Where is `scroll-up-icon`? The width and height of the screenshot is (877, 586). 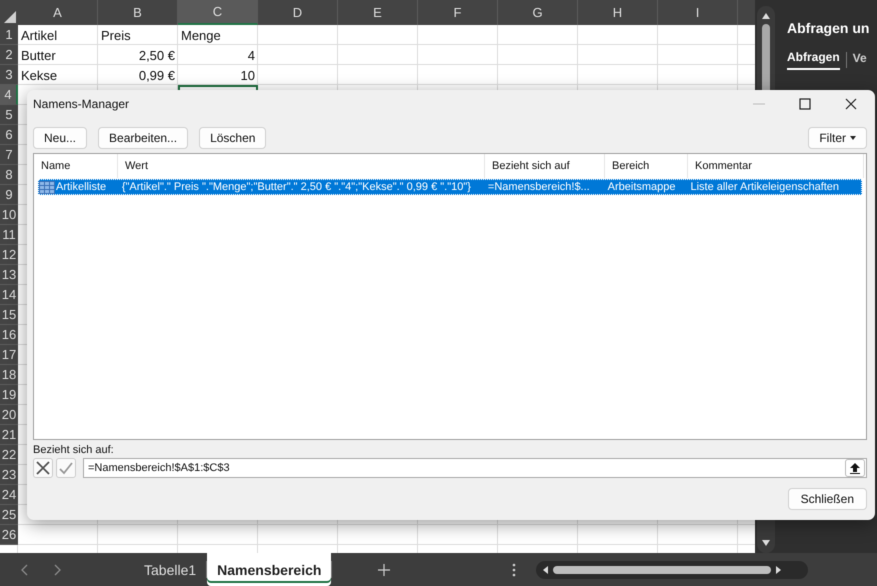 scroll-up-icon is located at coordinates (766, 16).